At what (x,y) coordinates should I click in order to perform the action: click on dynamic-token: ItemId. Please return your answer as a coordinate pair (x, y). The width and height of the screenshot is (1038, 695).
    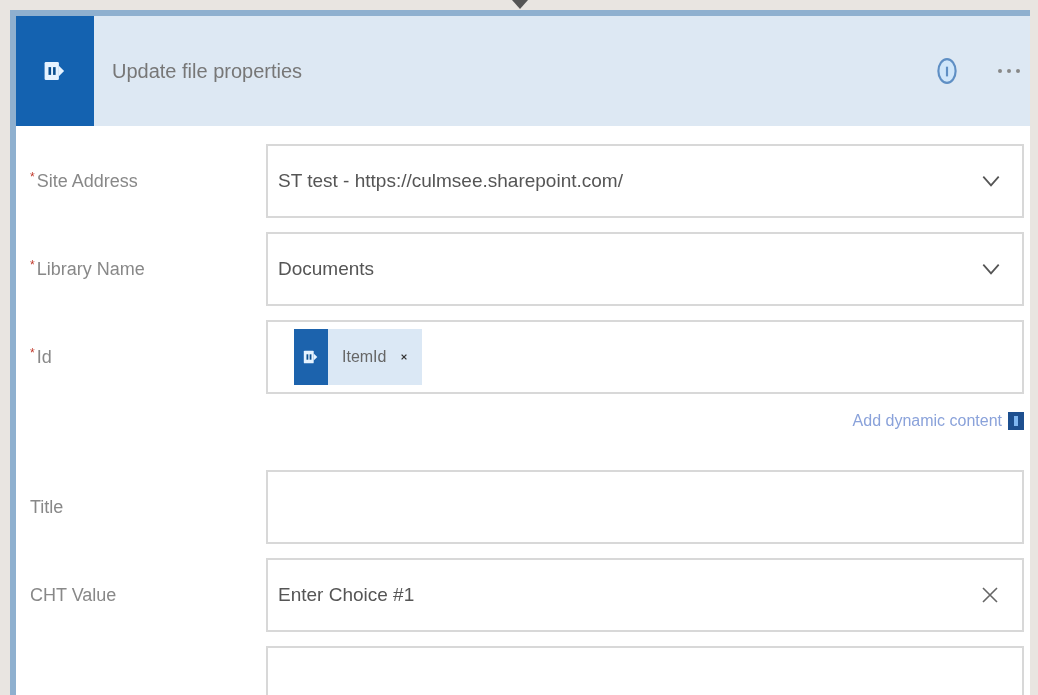
    Looking at the image, I should click on (358, 357).